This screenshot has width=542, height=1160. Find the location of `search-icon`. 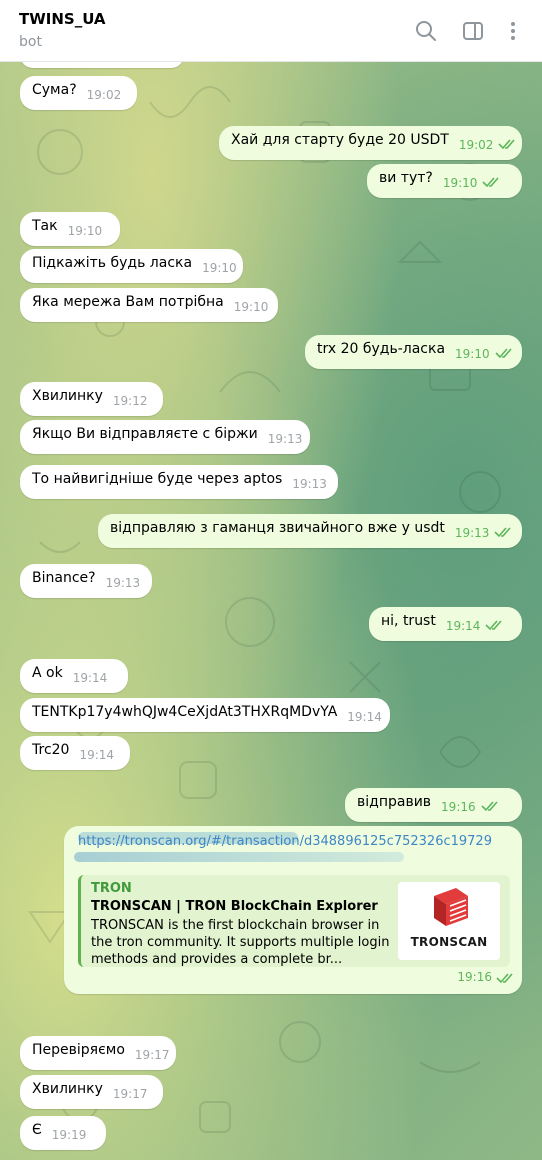

search-icon is located at coordinates (426, 31).